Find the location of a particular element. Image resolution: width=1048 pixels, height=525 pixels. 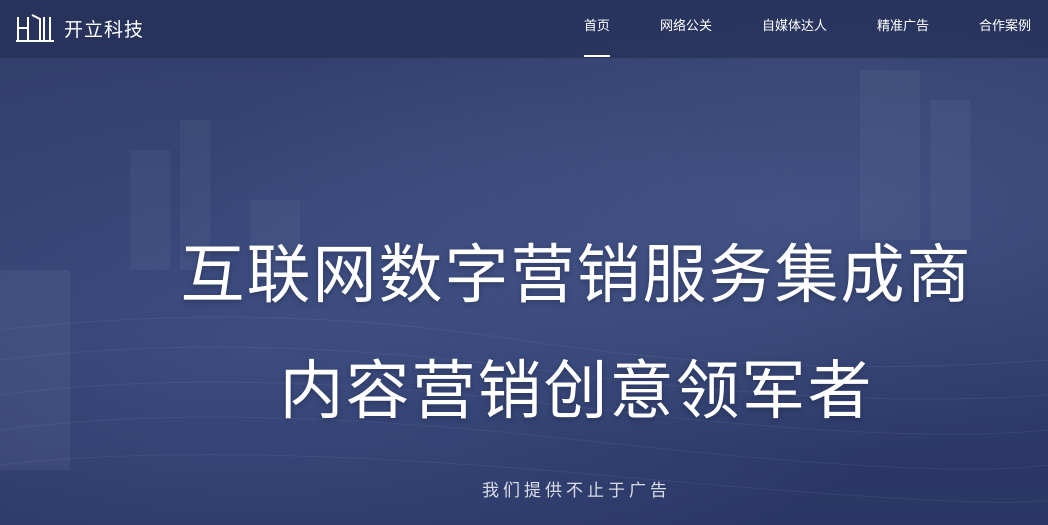

logo-mark-icon is located at coordinates (35, 28).